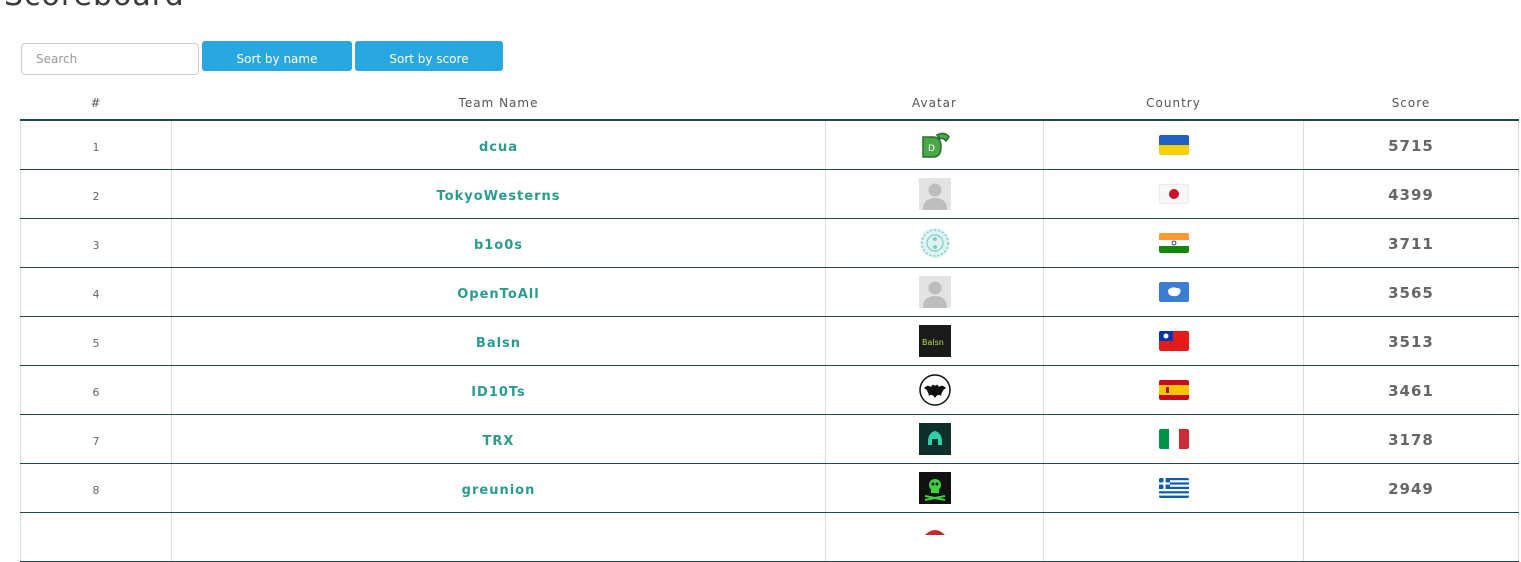 Image resolution: width=1521 pixels, height=562 pixels. Describe the element at coordinates (498, 343) in the screenshot. I see `team-name-link: Balsn` at that location.